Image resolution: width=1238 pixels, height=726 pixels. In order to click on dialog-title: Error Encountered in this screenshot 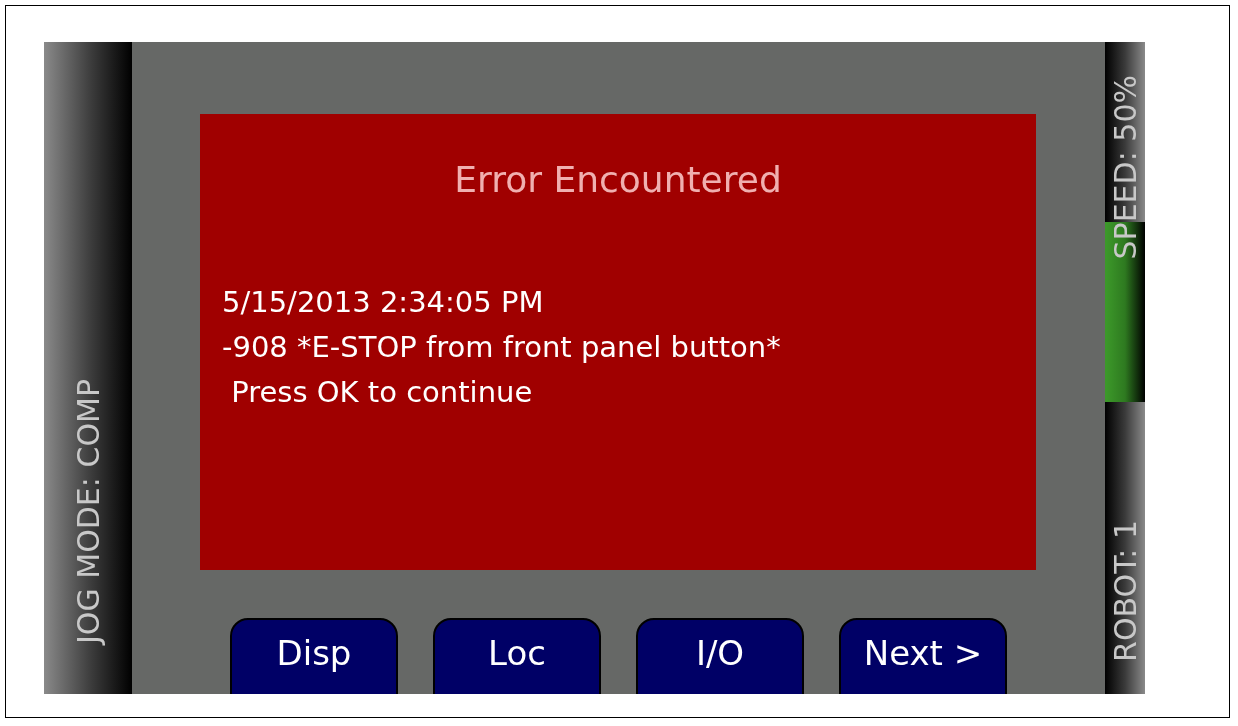, I will do `click(618, 180)`.